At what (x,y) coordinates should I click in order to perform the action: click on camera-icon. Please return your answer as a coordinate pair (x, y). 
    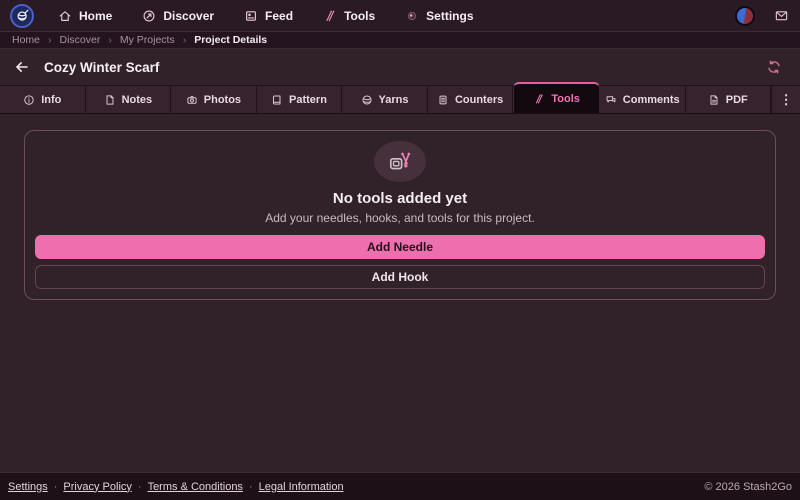
    Looking at the image, I should click on (192, 99).